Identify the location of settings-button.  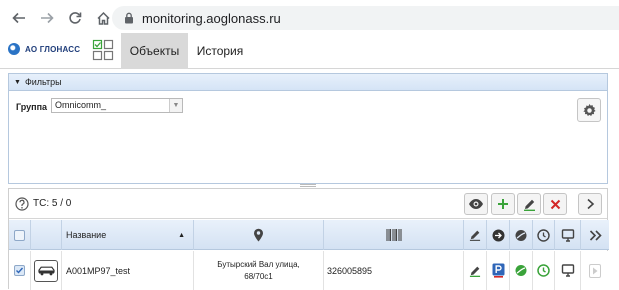
(589, 110).